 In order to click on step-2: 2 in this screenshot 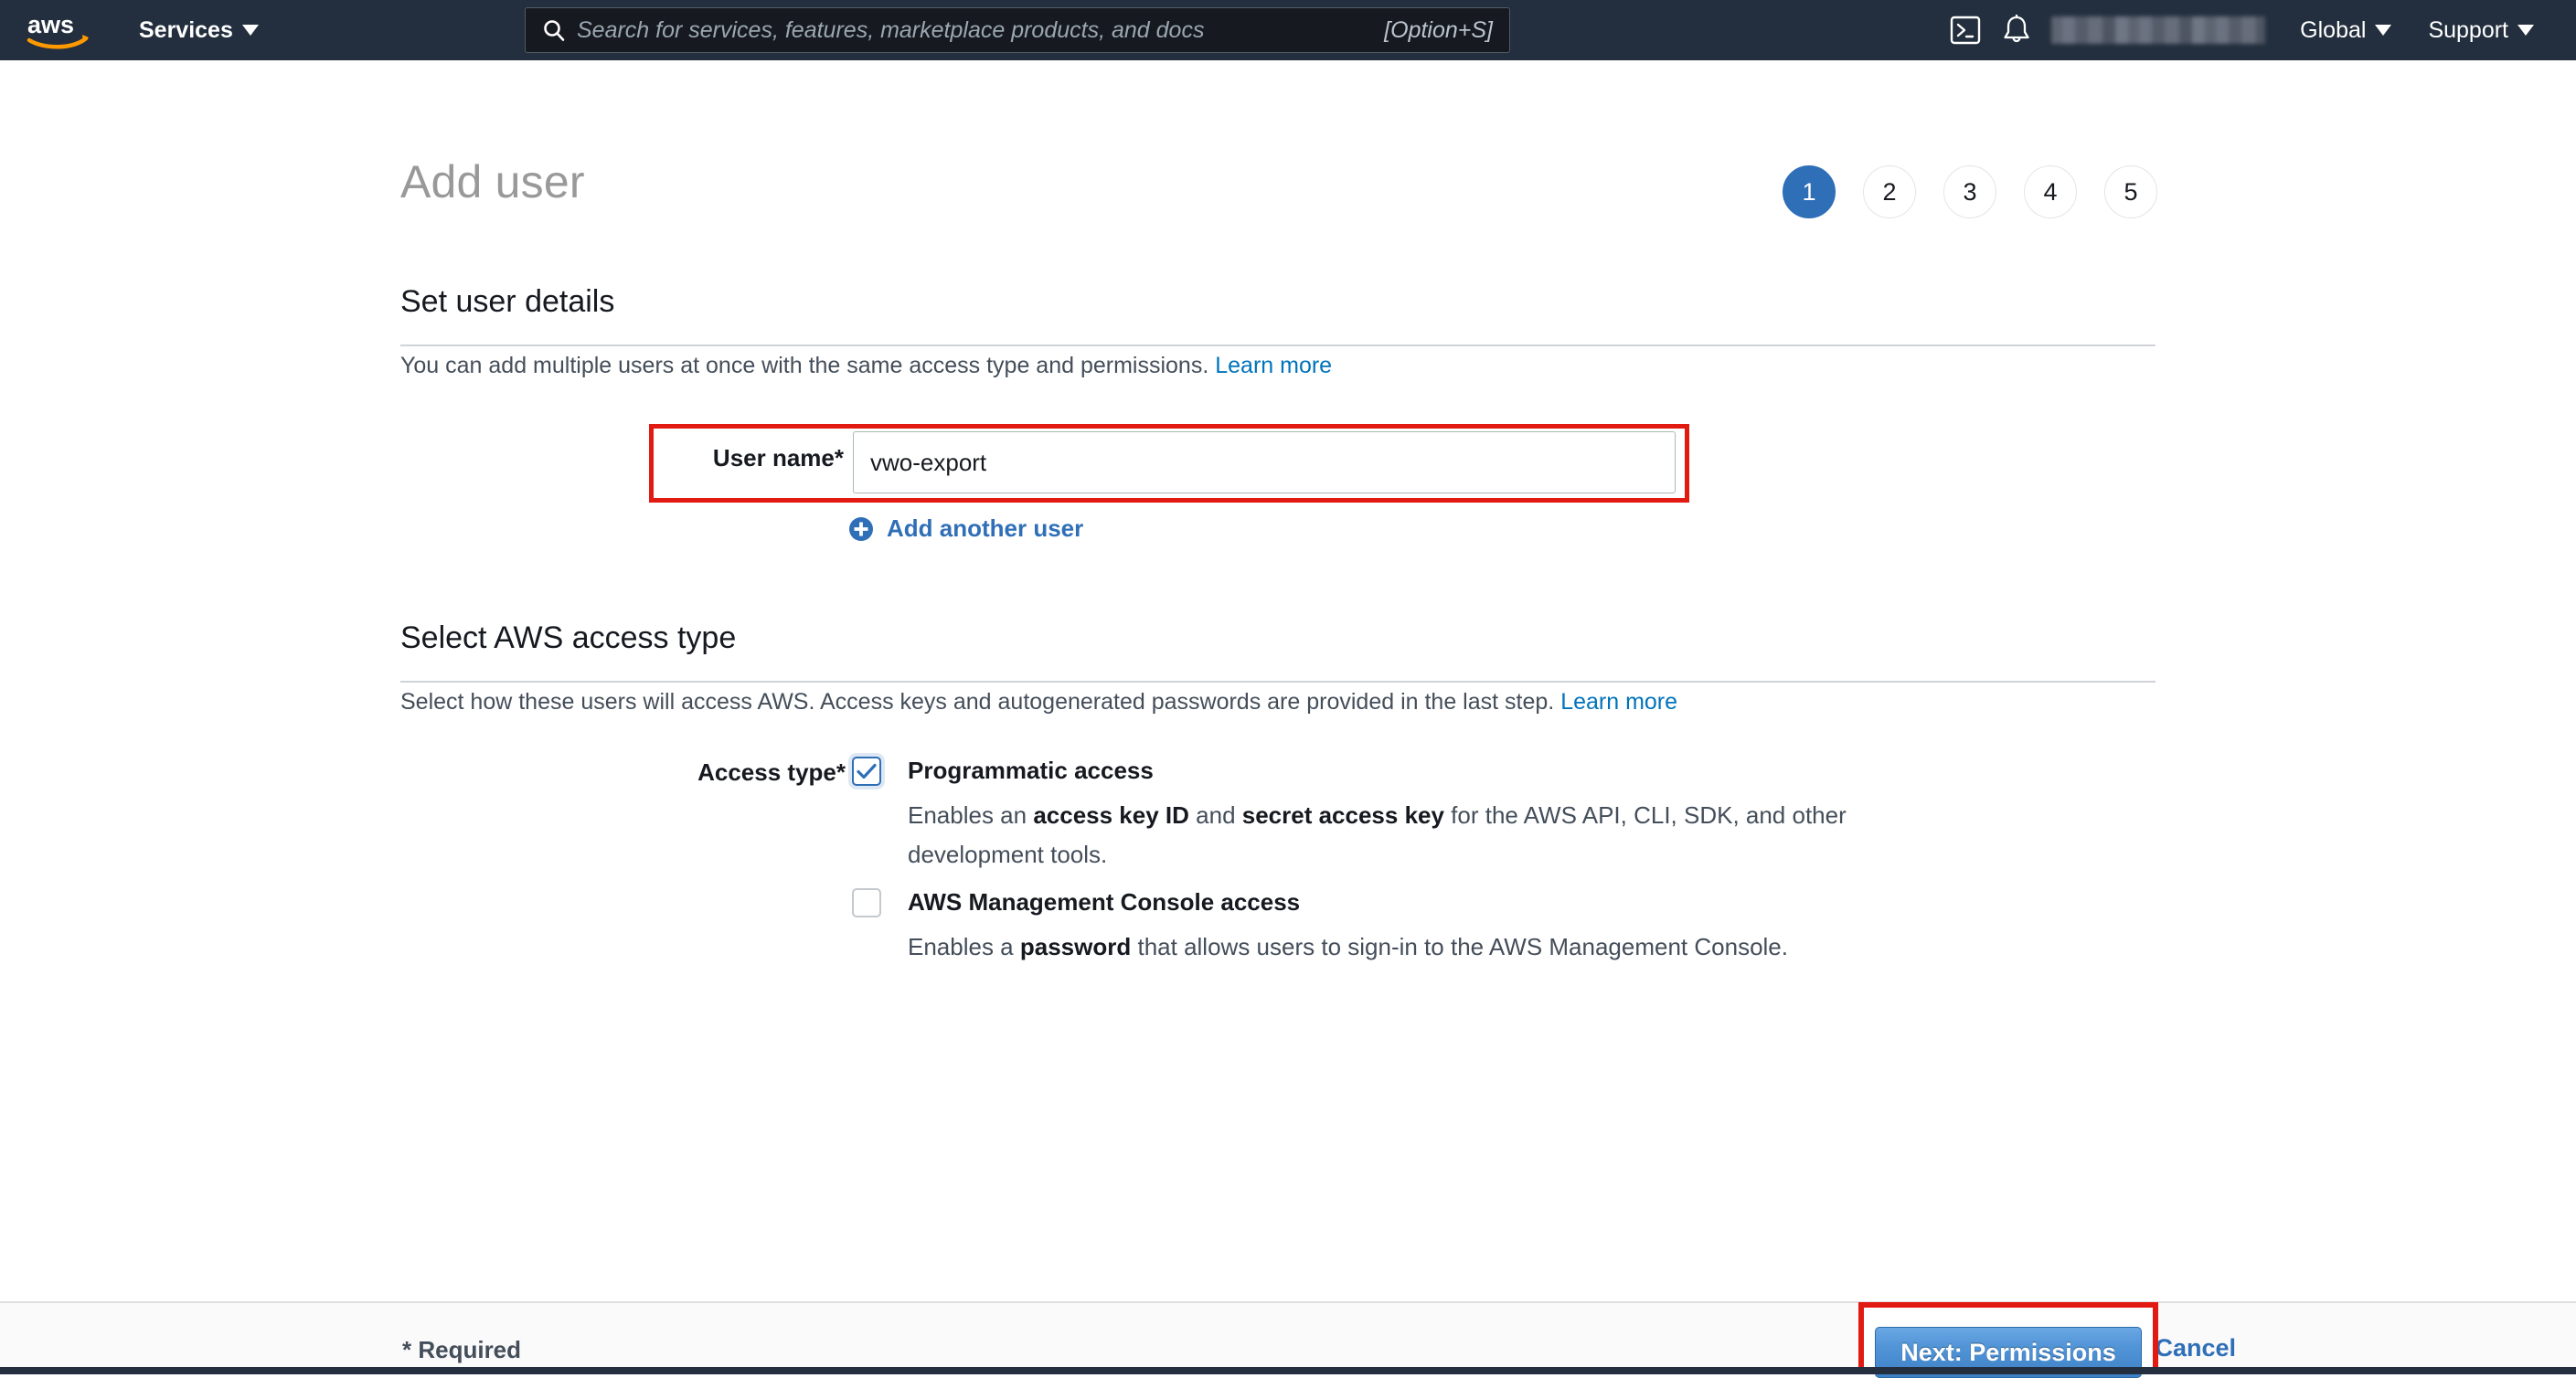, I will do `click(1889, 191)`.